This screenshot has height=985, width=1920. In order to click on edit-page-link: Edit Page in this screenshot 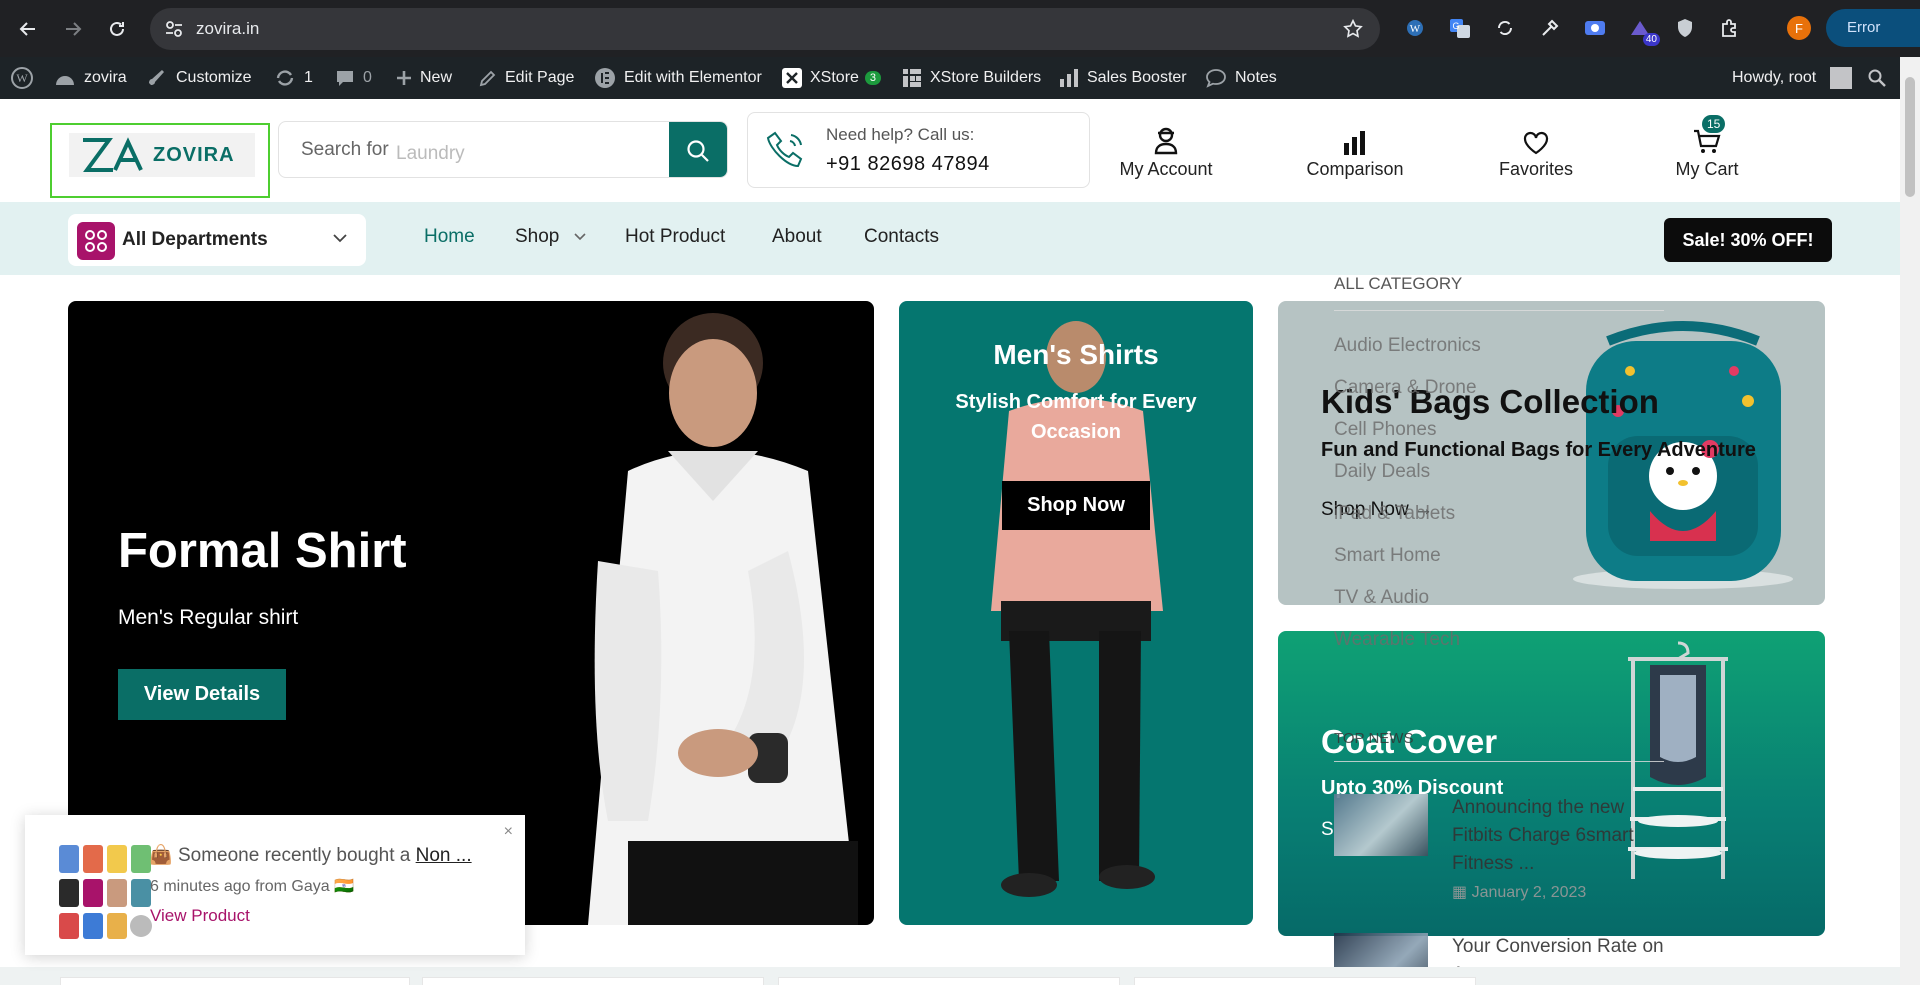, I will do `click(526, 78)`.